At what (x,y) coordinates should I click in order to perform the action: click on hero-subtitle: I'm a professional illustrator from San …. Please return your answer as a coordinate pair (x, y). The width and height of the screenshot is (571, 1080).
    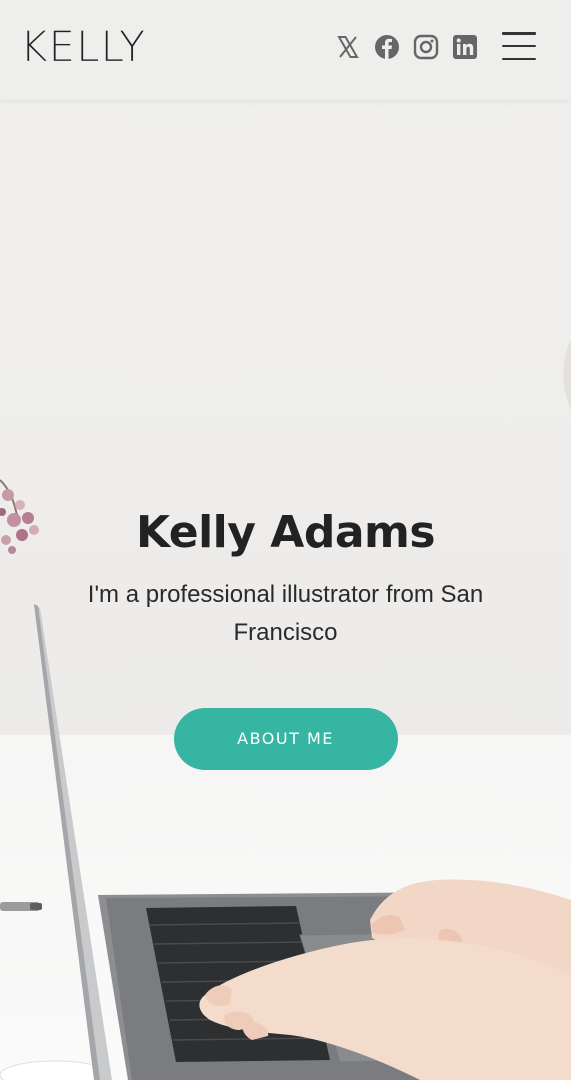
    Looking at the image, I should click on (285, 613).